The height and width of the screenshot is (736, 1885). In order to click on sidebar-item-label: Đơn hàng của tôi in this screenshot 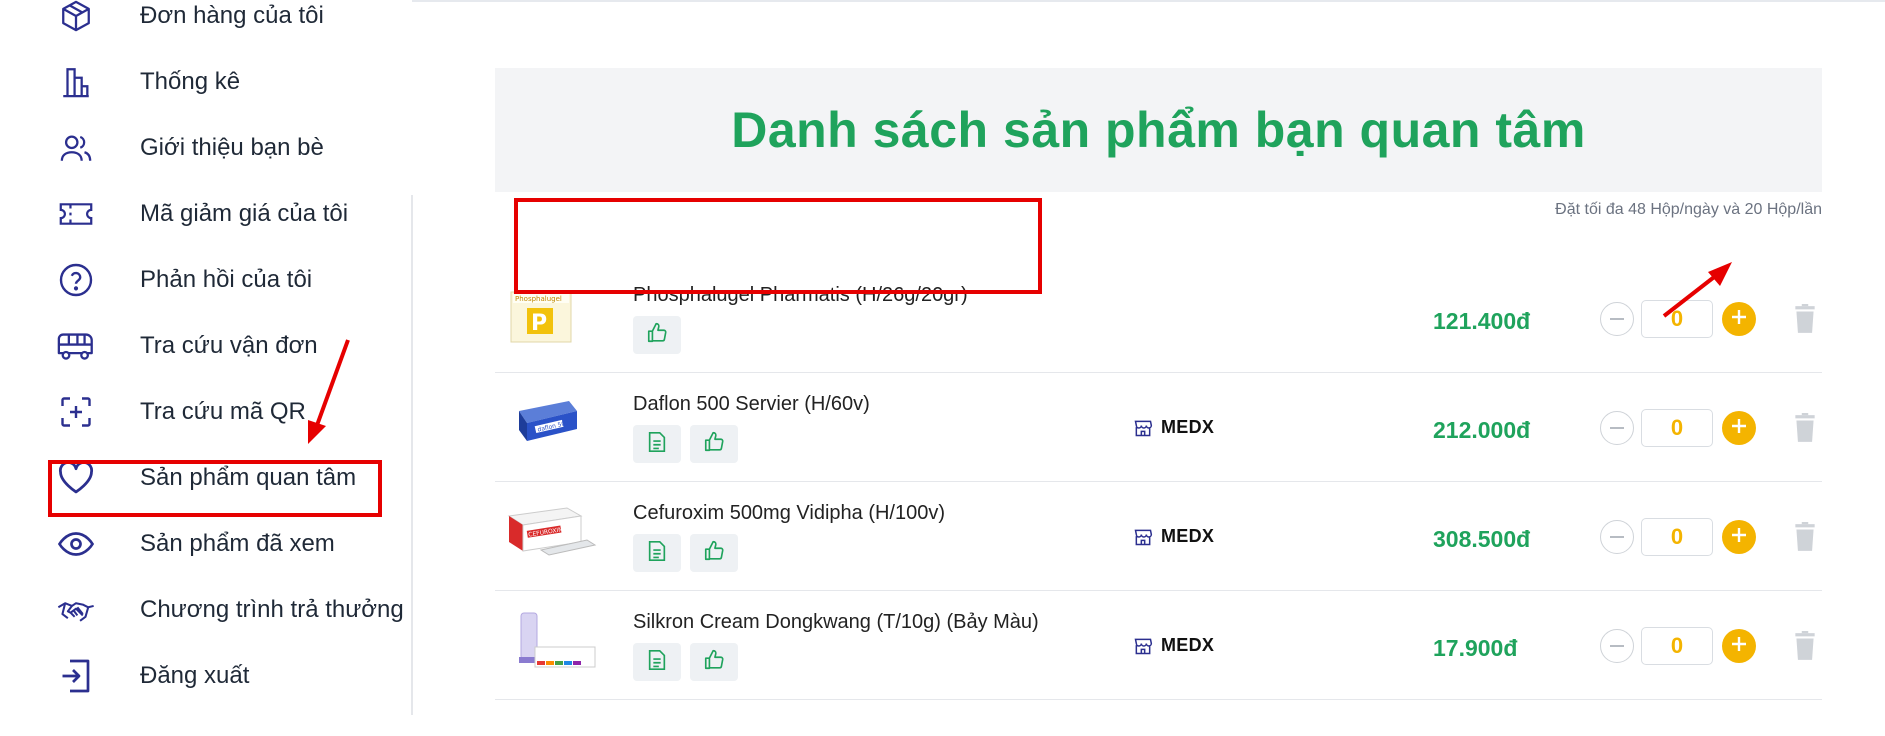, I will do `click(232, 15)`.